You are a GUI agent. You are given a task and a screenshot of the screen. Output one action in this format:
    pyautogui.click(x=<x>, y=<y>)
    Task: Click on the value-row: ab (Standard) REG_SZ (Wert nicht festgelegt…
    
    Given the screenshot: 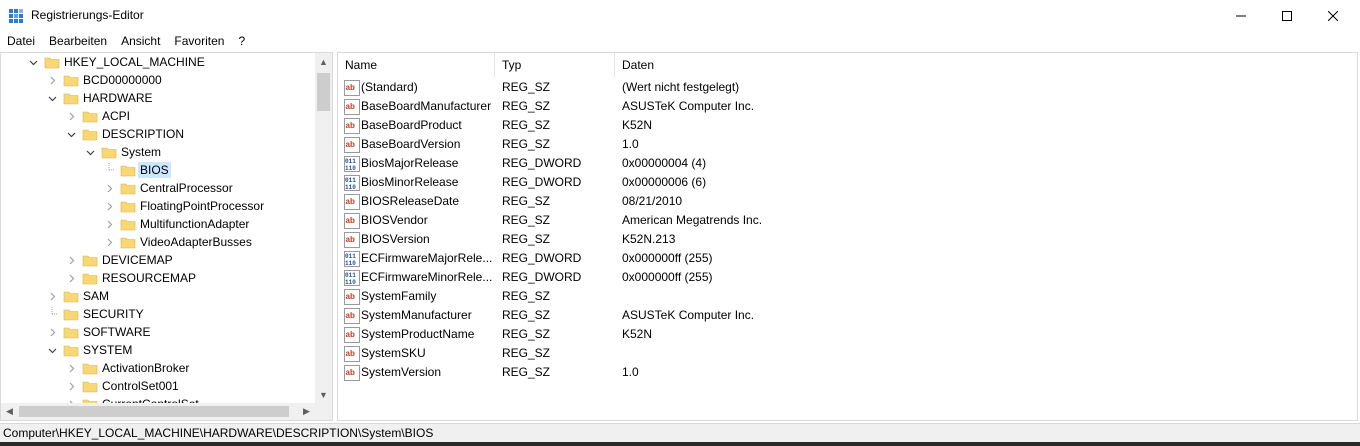 What is the action you would take?
    pyautogui.click(x=847, y=87)
    